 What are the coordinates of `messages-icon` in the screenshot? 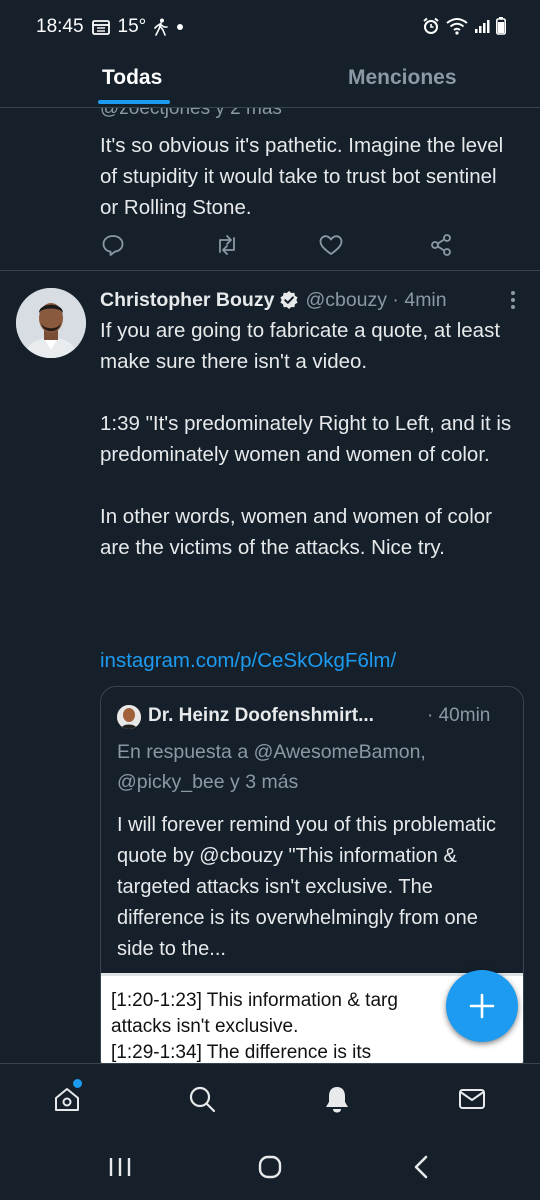 It's located at (472, 1099).